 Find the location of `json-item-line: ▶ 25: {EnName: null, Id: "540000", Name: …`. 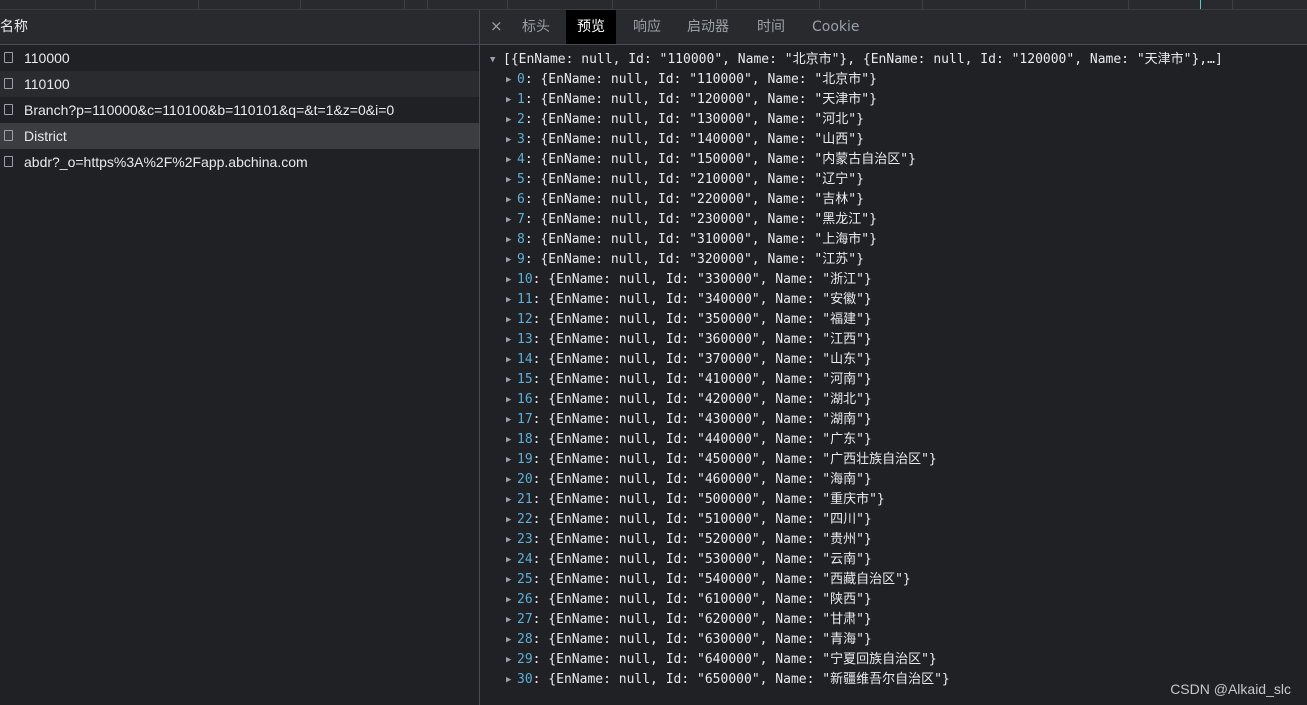

json-item-line: ▶ 25: {EnName: null, Id: "540000", Name: … is located at coordinates (893, 580).